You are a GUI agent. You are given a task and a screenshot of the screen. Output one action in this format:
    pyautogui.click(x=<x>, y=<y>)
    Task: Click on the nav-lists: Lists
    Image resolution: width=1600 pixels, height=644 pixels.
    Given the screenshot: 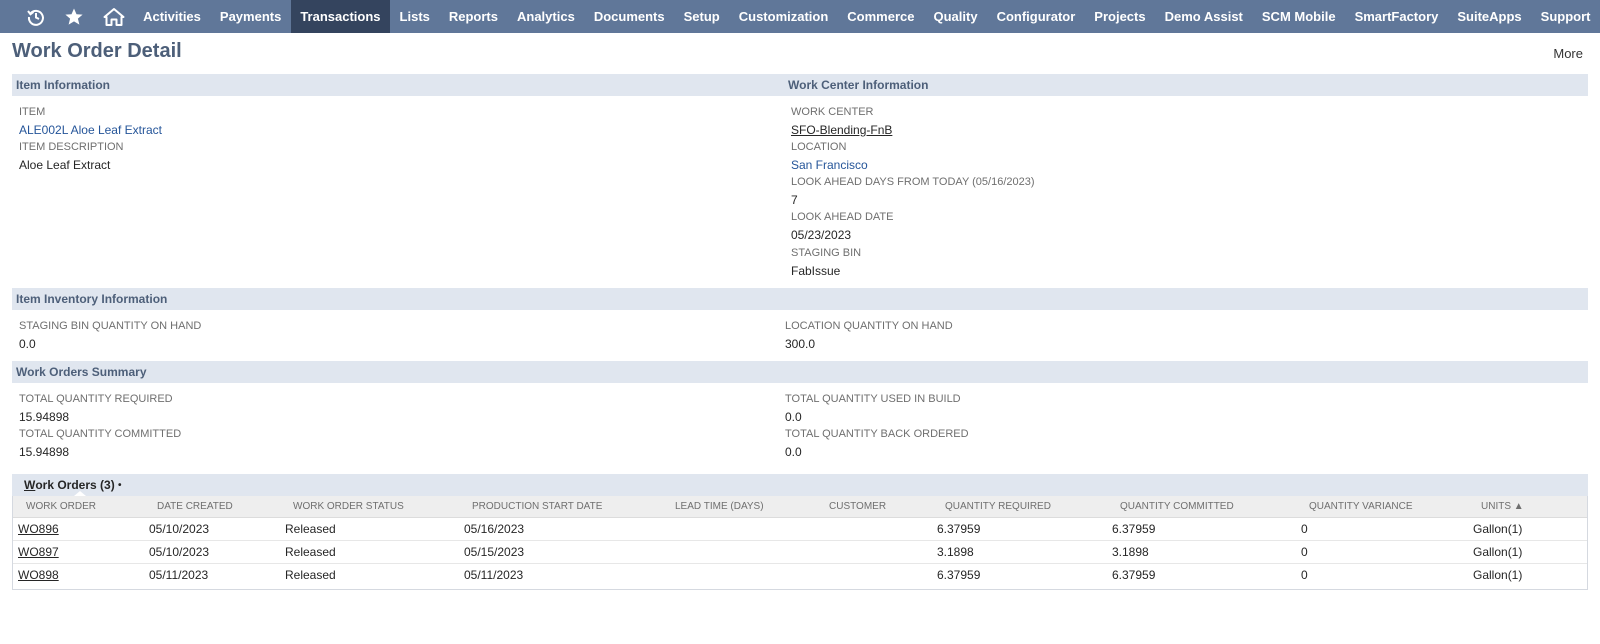 What is the action you would take?
    pyautogui.click(x=414, y=16)
    